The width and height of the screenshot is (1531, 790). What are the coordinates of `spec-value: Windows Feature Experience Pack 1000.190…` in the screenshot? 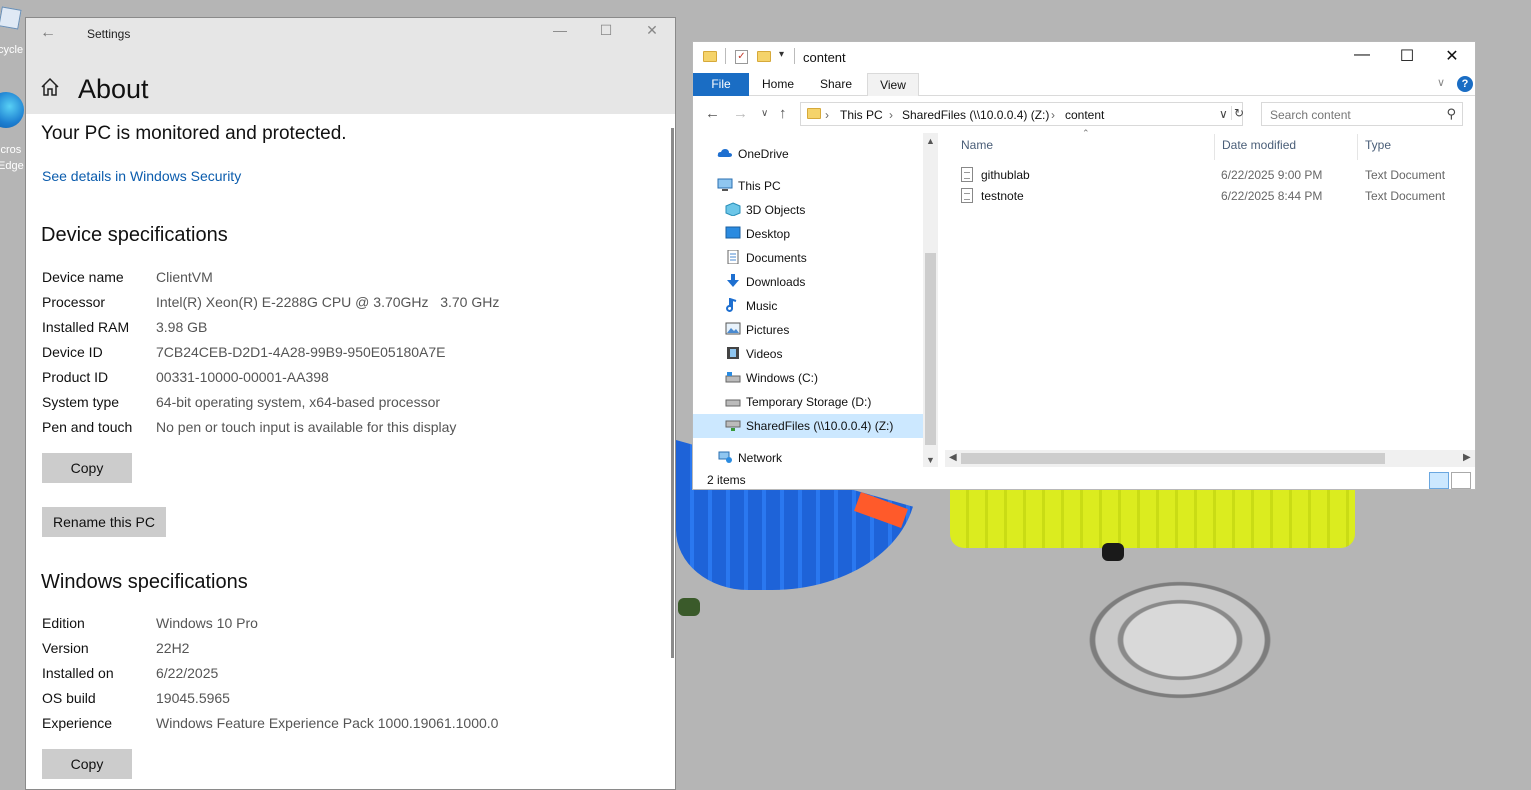 It's located at (327, 723).